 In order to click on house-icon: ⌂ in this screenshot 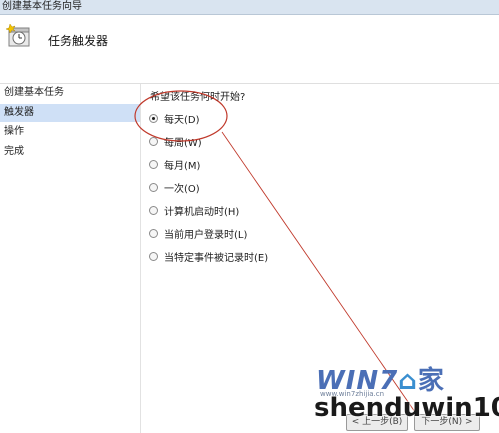, I will do `click(408, 381)`.